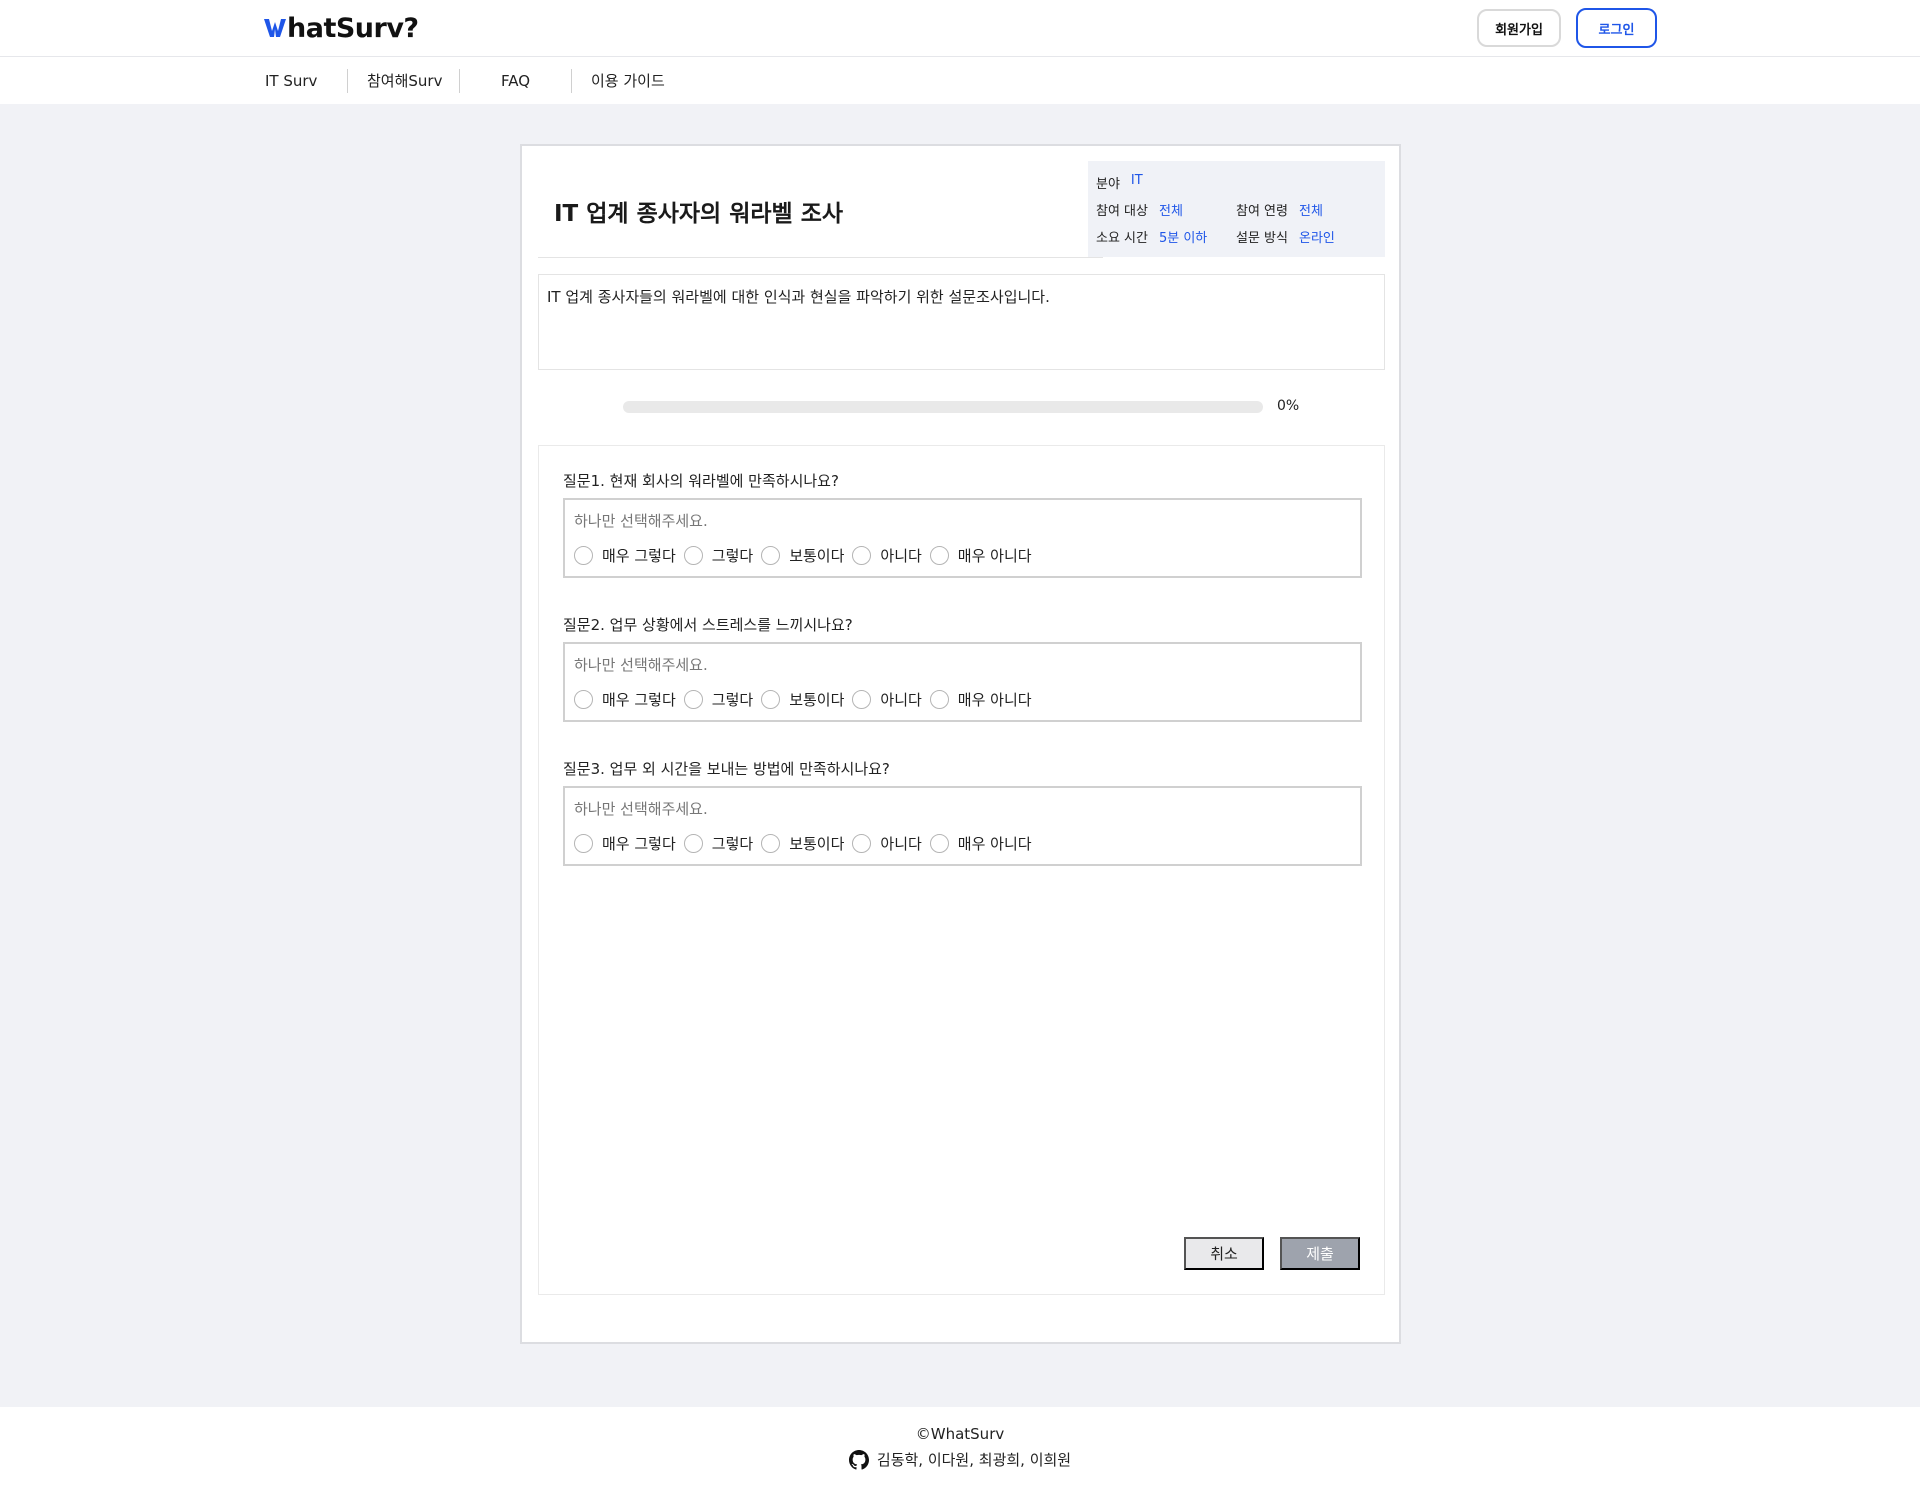 The width and height of the screenshot is (1920, 1488). I want to click on nav-item-participate: 참여해Surv, so click(404, 80).